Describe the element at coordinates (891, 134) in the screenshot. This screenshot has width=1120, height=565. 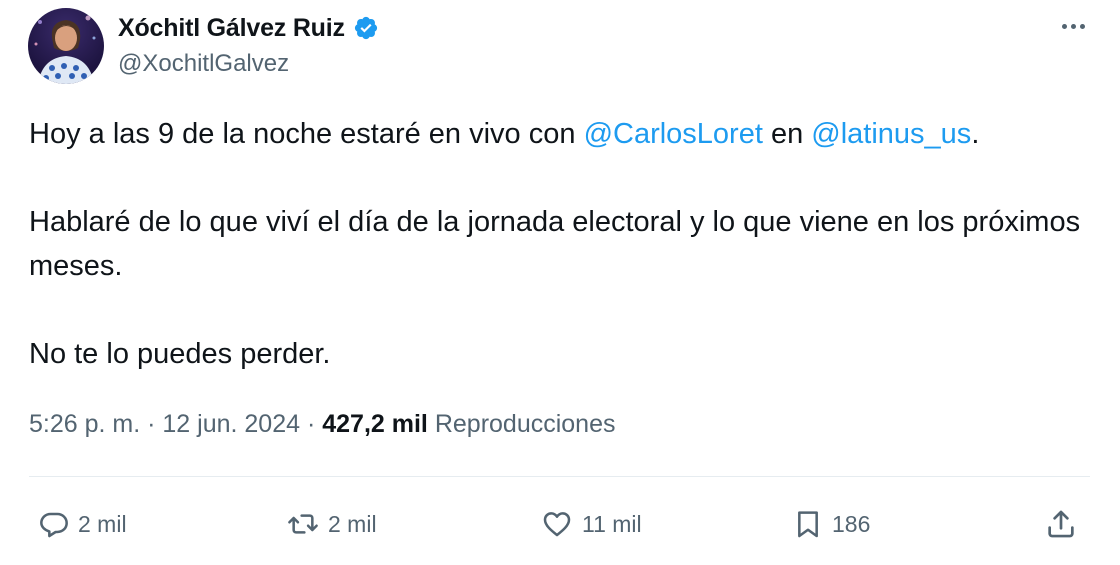
I see `mention-link-latinus: @latinus_us` at that location.